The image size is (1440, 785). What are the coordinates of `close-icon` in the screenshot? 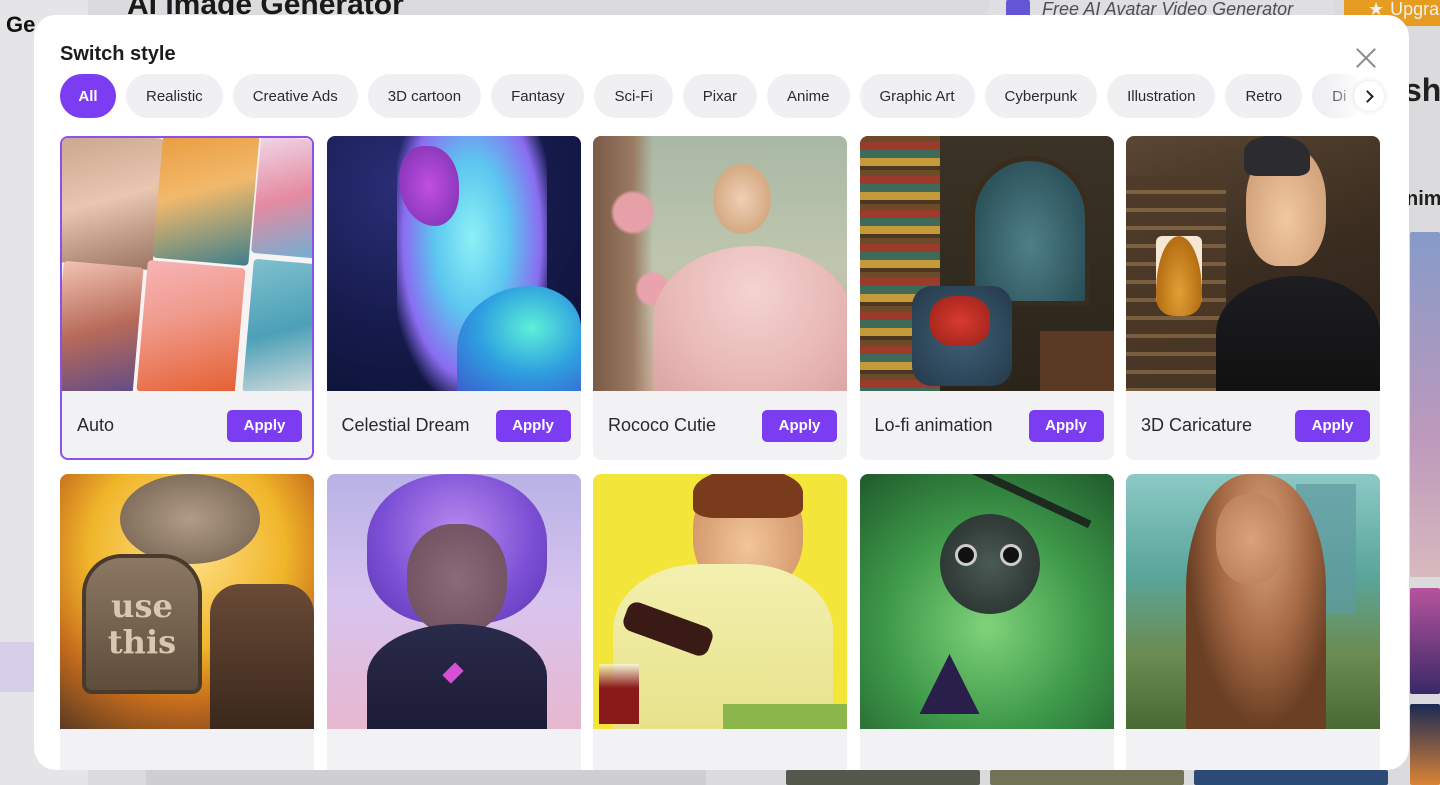 It's located at (1366, 58).